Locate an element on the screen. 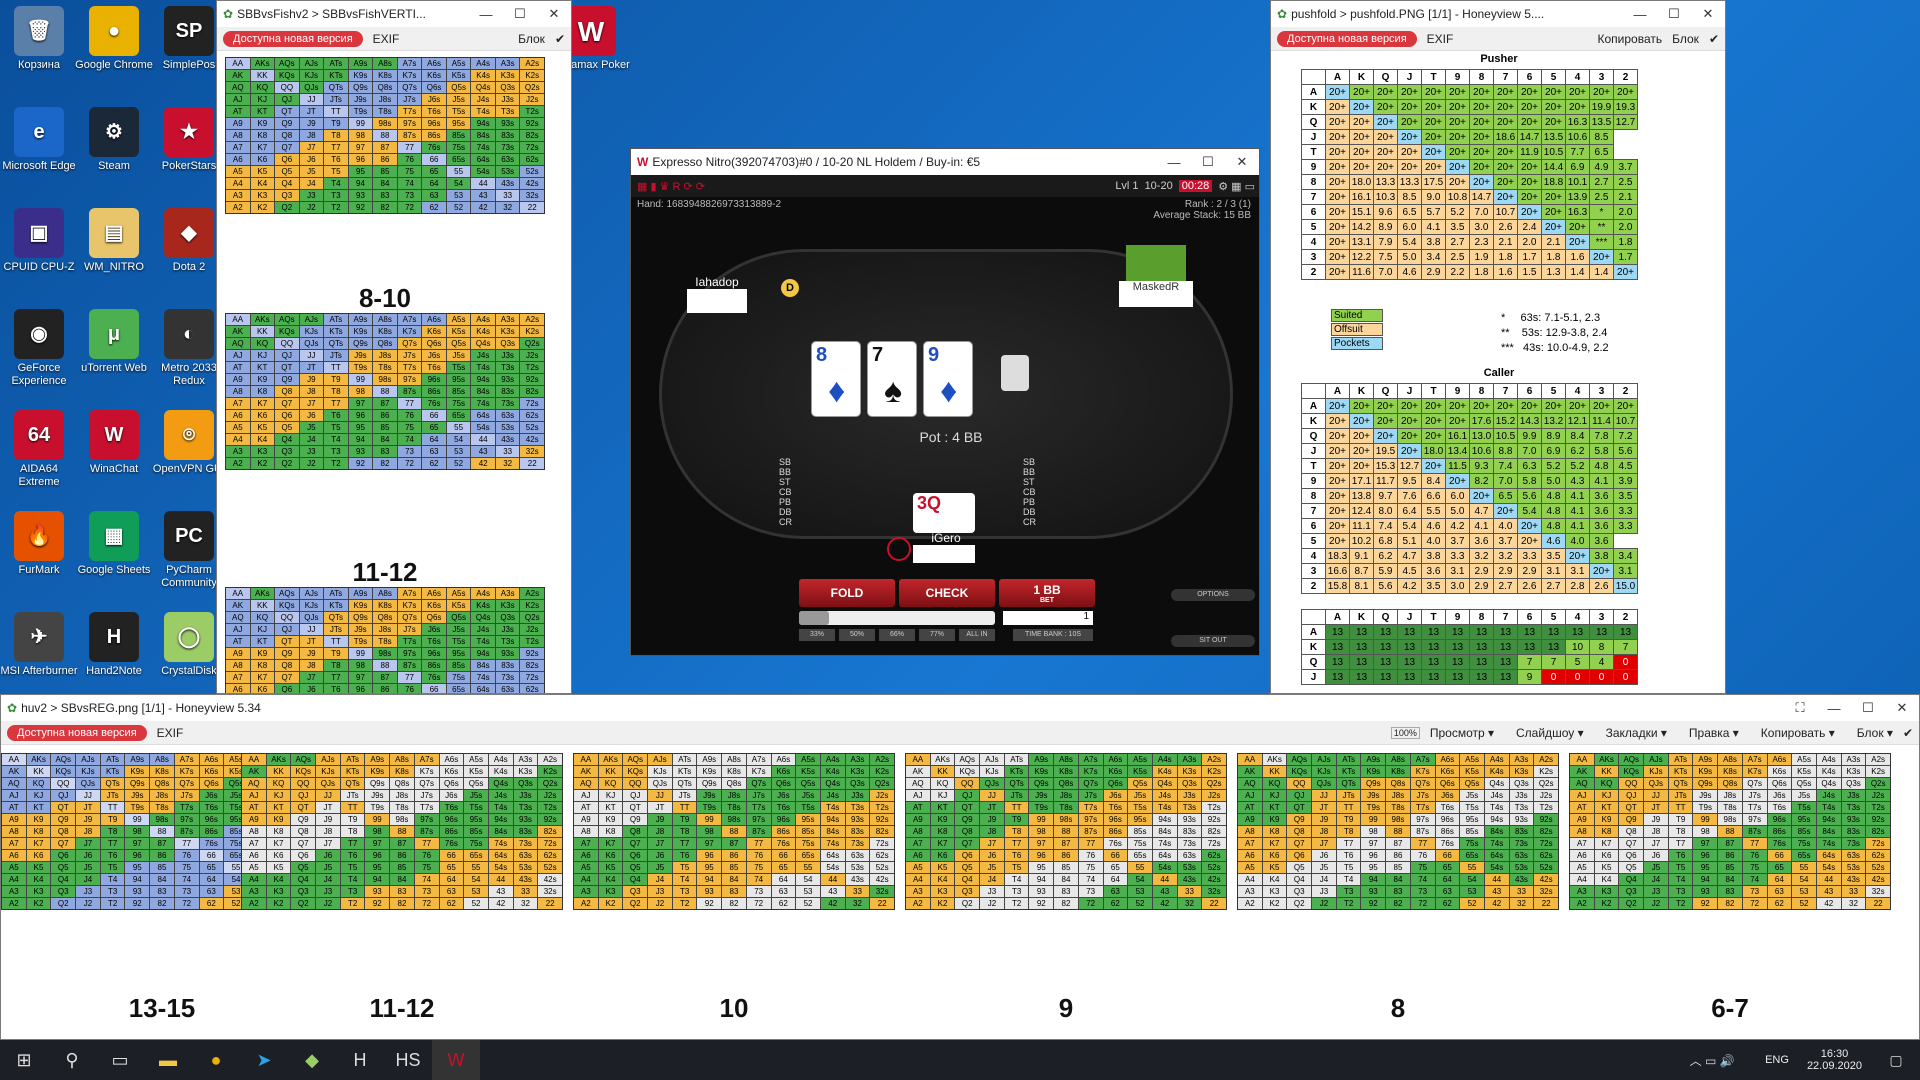 The width and height of the screenshot is (1920, 1080). chrome-icon: ● is located at coordinates (216, 1060).